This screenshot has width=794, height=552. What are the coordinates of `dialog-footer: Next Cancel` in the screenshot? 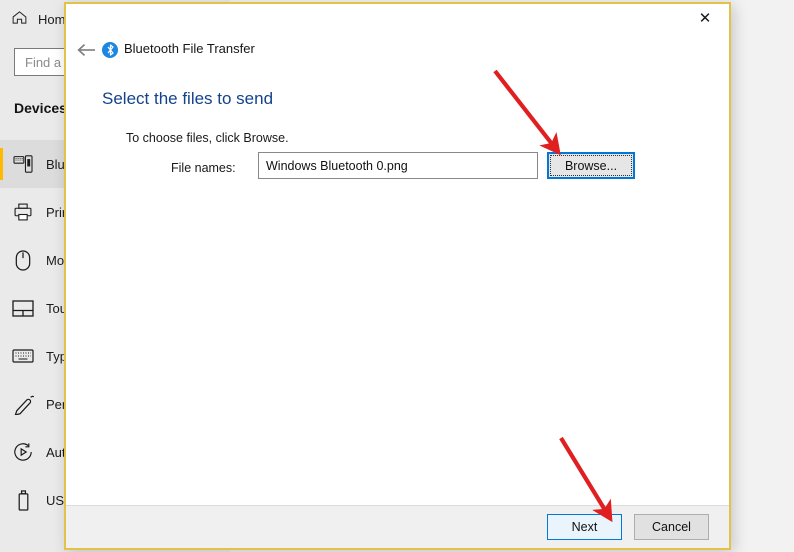 It's located at (397, 526).